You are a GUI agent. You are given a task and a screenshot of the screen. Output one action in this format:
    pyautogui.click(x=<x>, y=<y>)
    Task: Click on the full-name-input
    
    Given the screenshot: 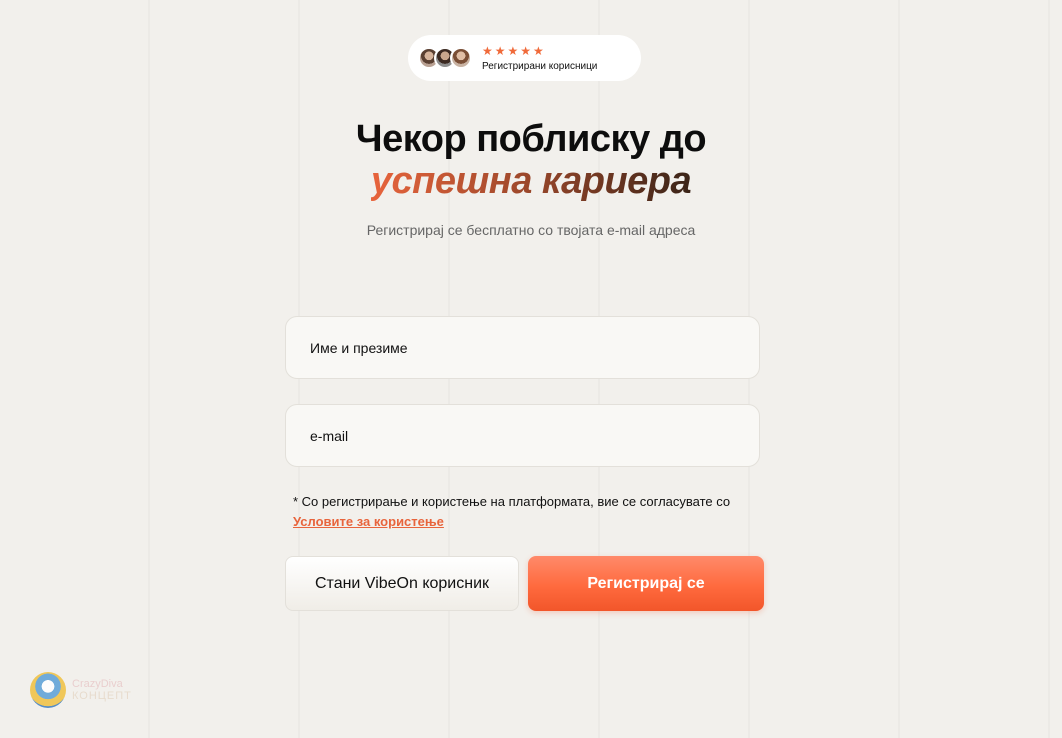 What is the action you would take?
    pyautogui.click(x=522, y=347)
    